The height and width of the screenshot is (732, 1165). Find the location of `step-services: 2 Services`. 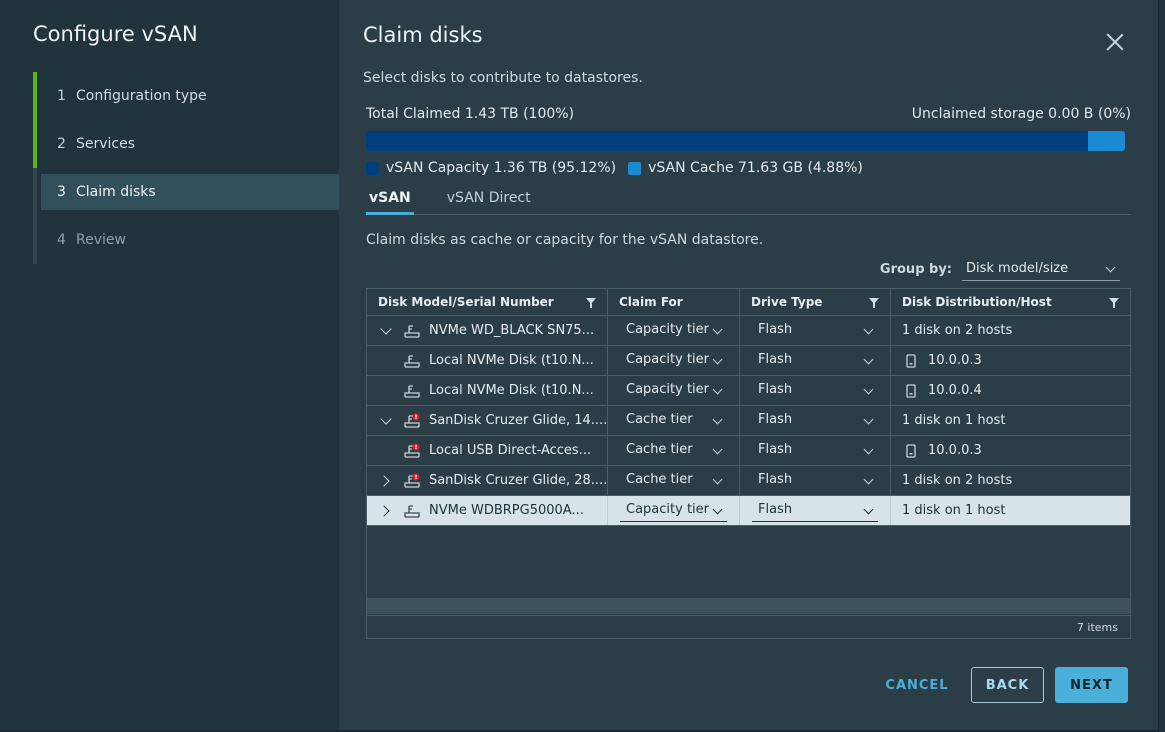

step-services: 2 Services is located at coordinates (186, 144).